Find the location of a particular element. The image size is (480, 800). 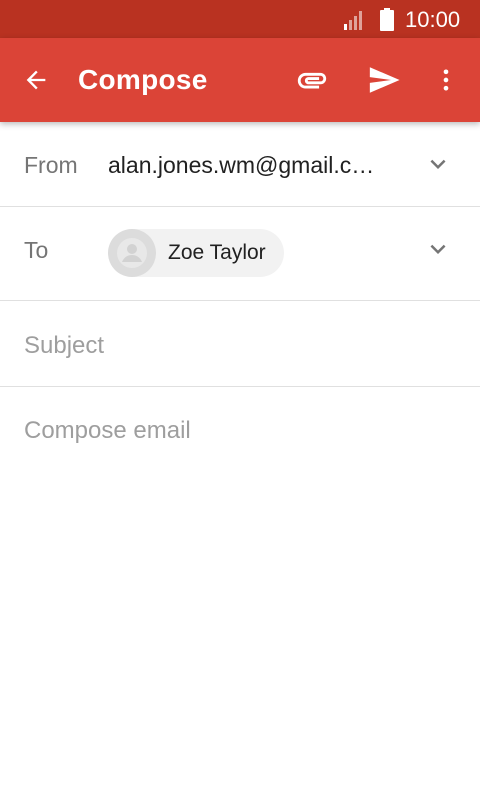

arrow-back-icon is located at coordinates (36, 80).